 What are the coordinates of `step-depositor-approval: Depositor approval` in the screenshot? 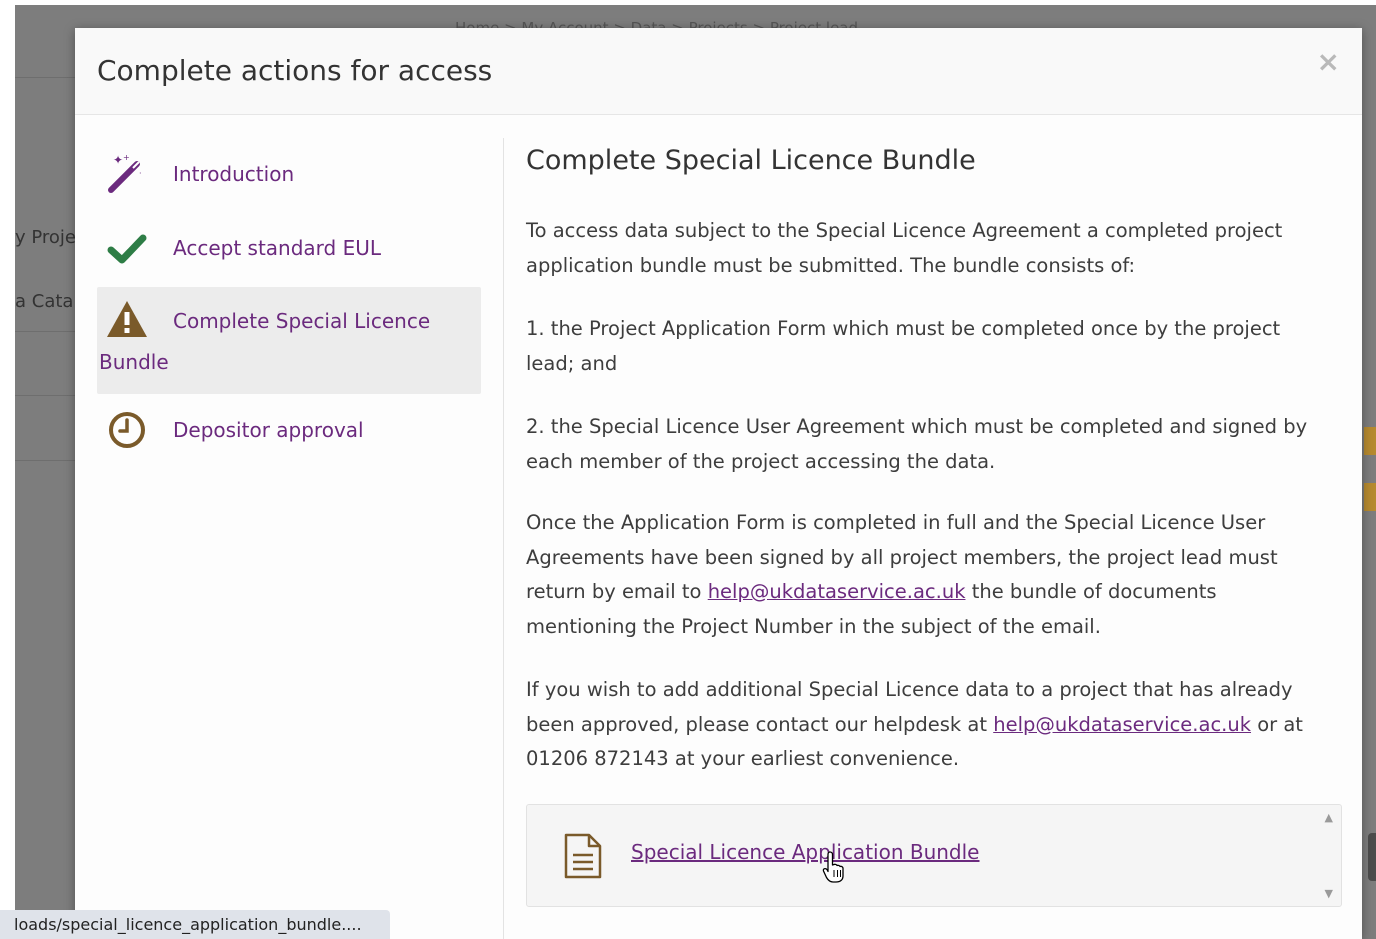 It's located at (289, 431).